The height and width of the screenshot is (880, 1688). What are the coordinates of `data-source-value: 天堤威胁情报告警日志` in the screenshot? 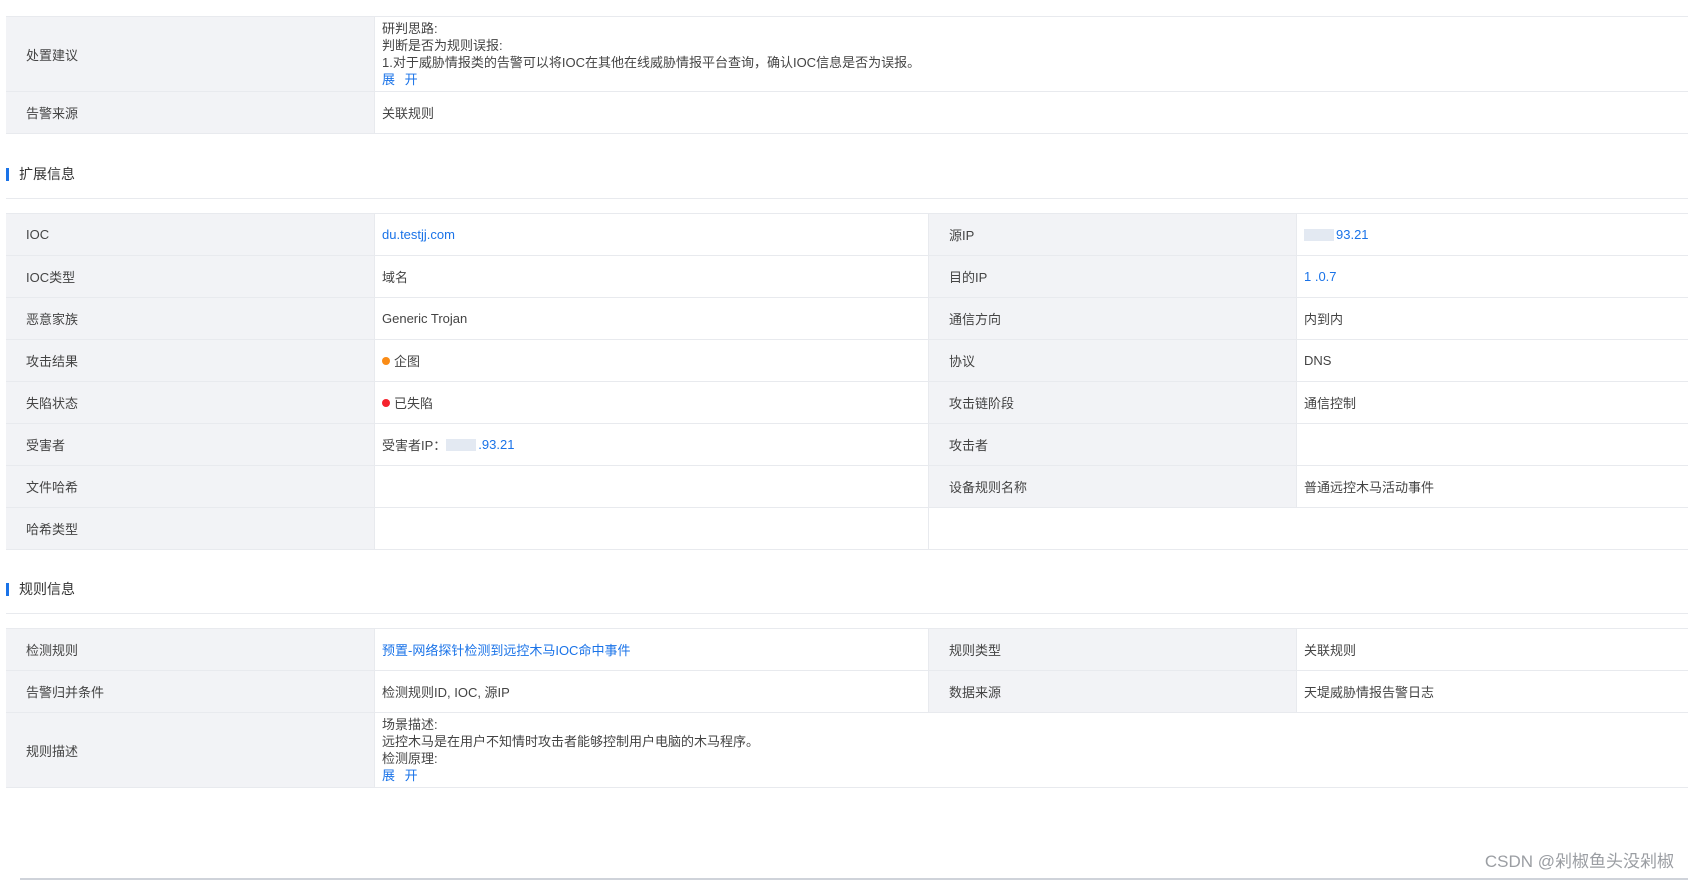 It's located at (1492, 691).